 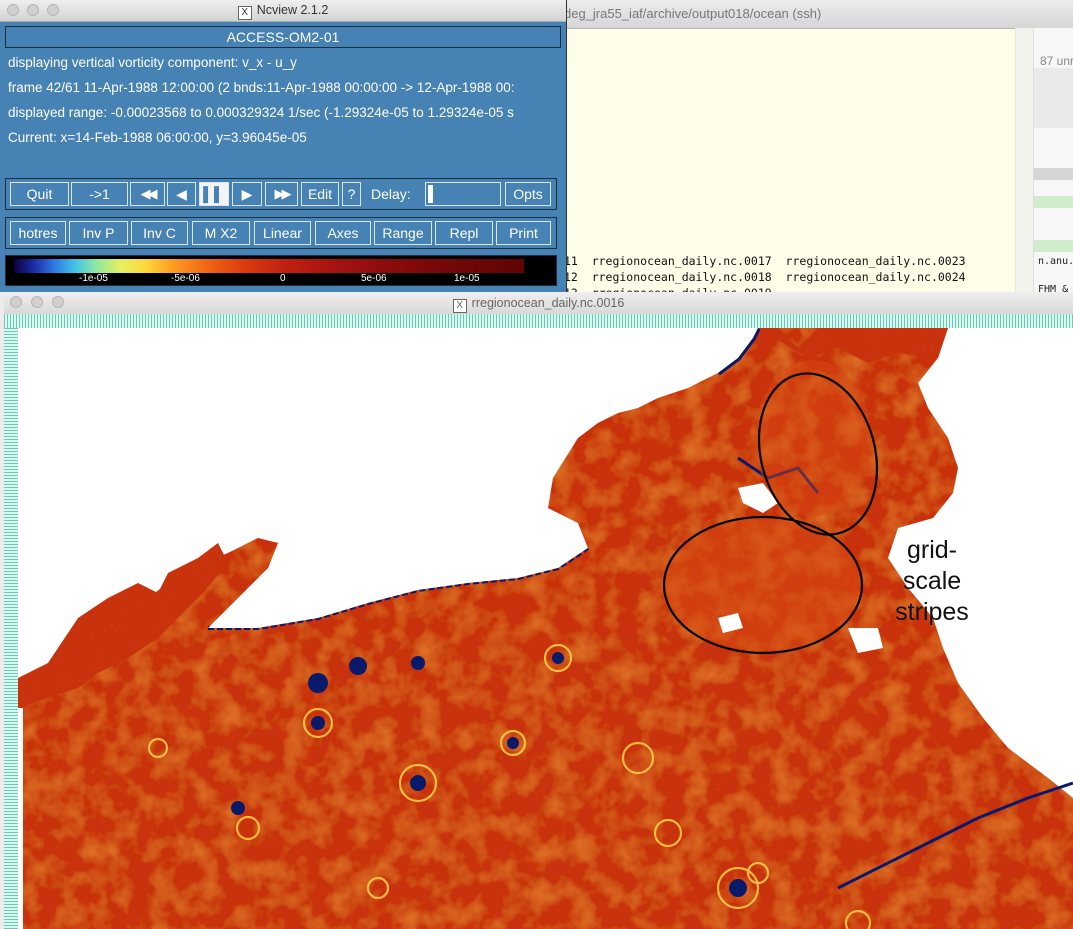 What do you see at coordinates (430, 194) in the screenshot?
I see `delay-slider-thumb` at bounding box center [430, 194].